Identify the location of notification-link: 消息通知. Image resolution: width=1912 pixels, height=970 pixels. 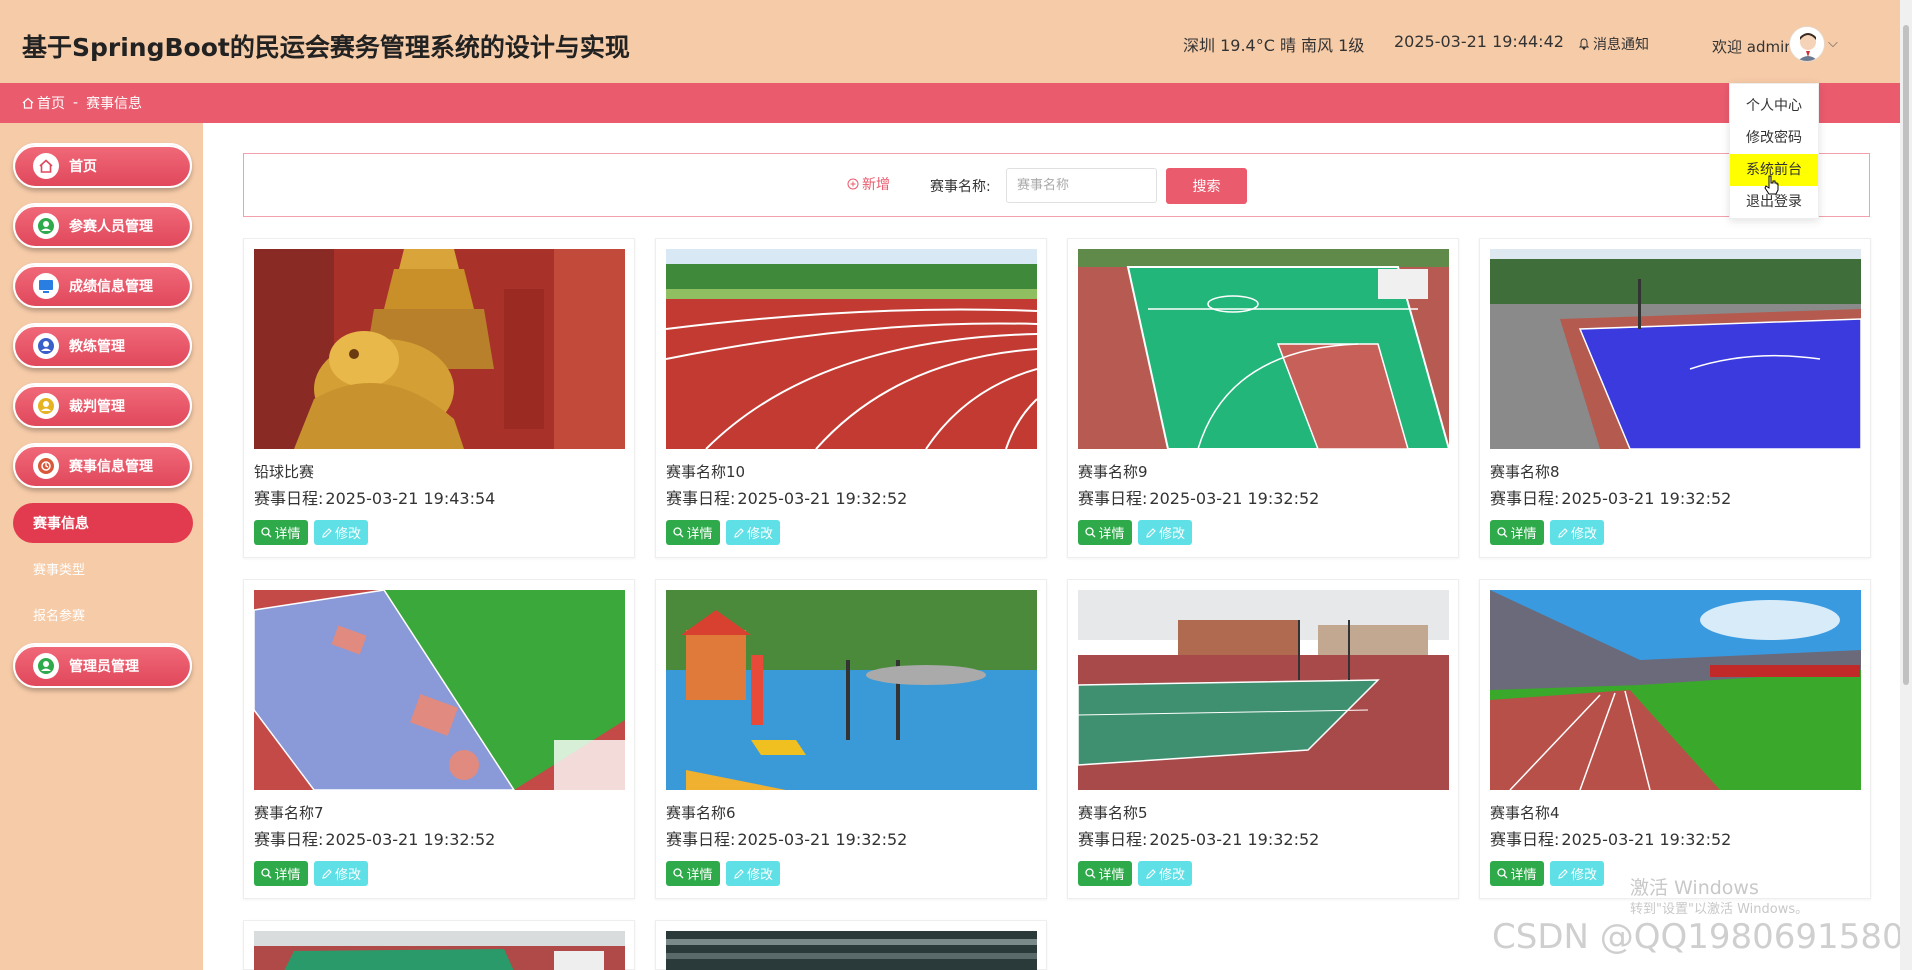
(1613, 44).